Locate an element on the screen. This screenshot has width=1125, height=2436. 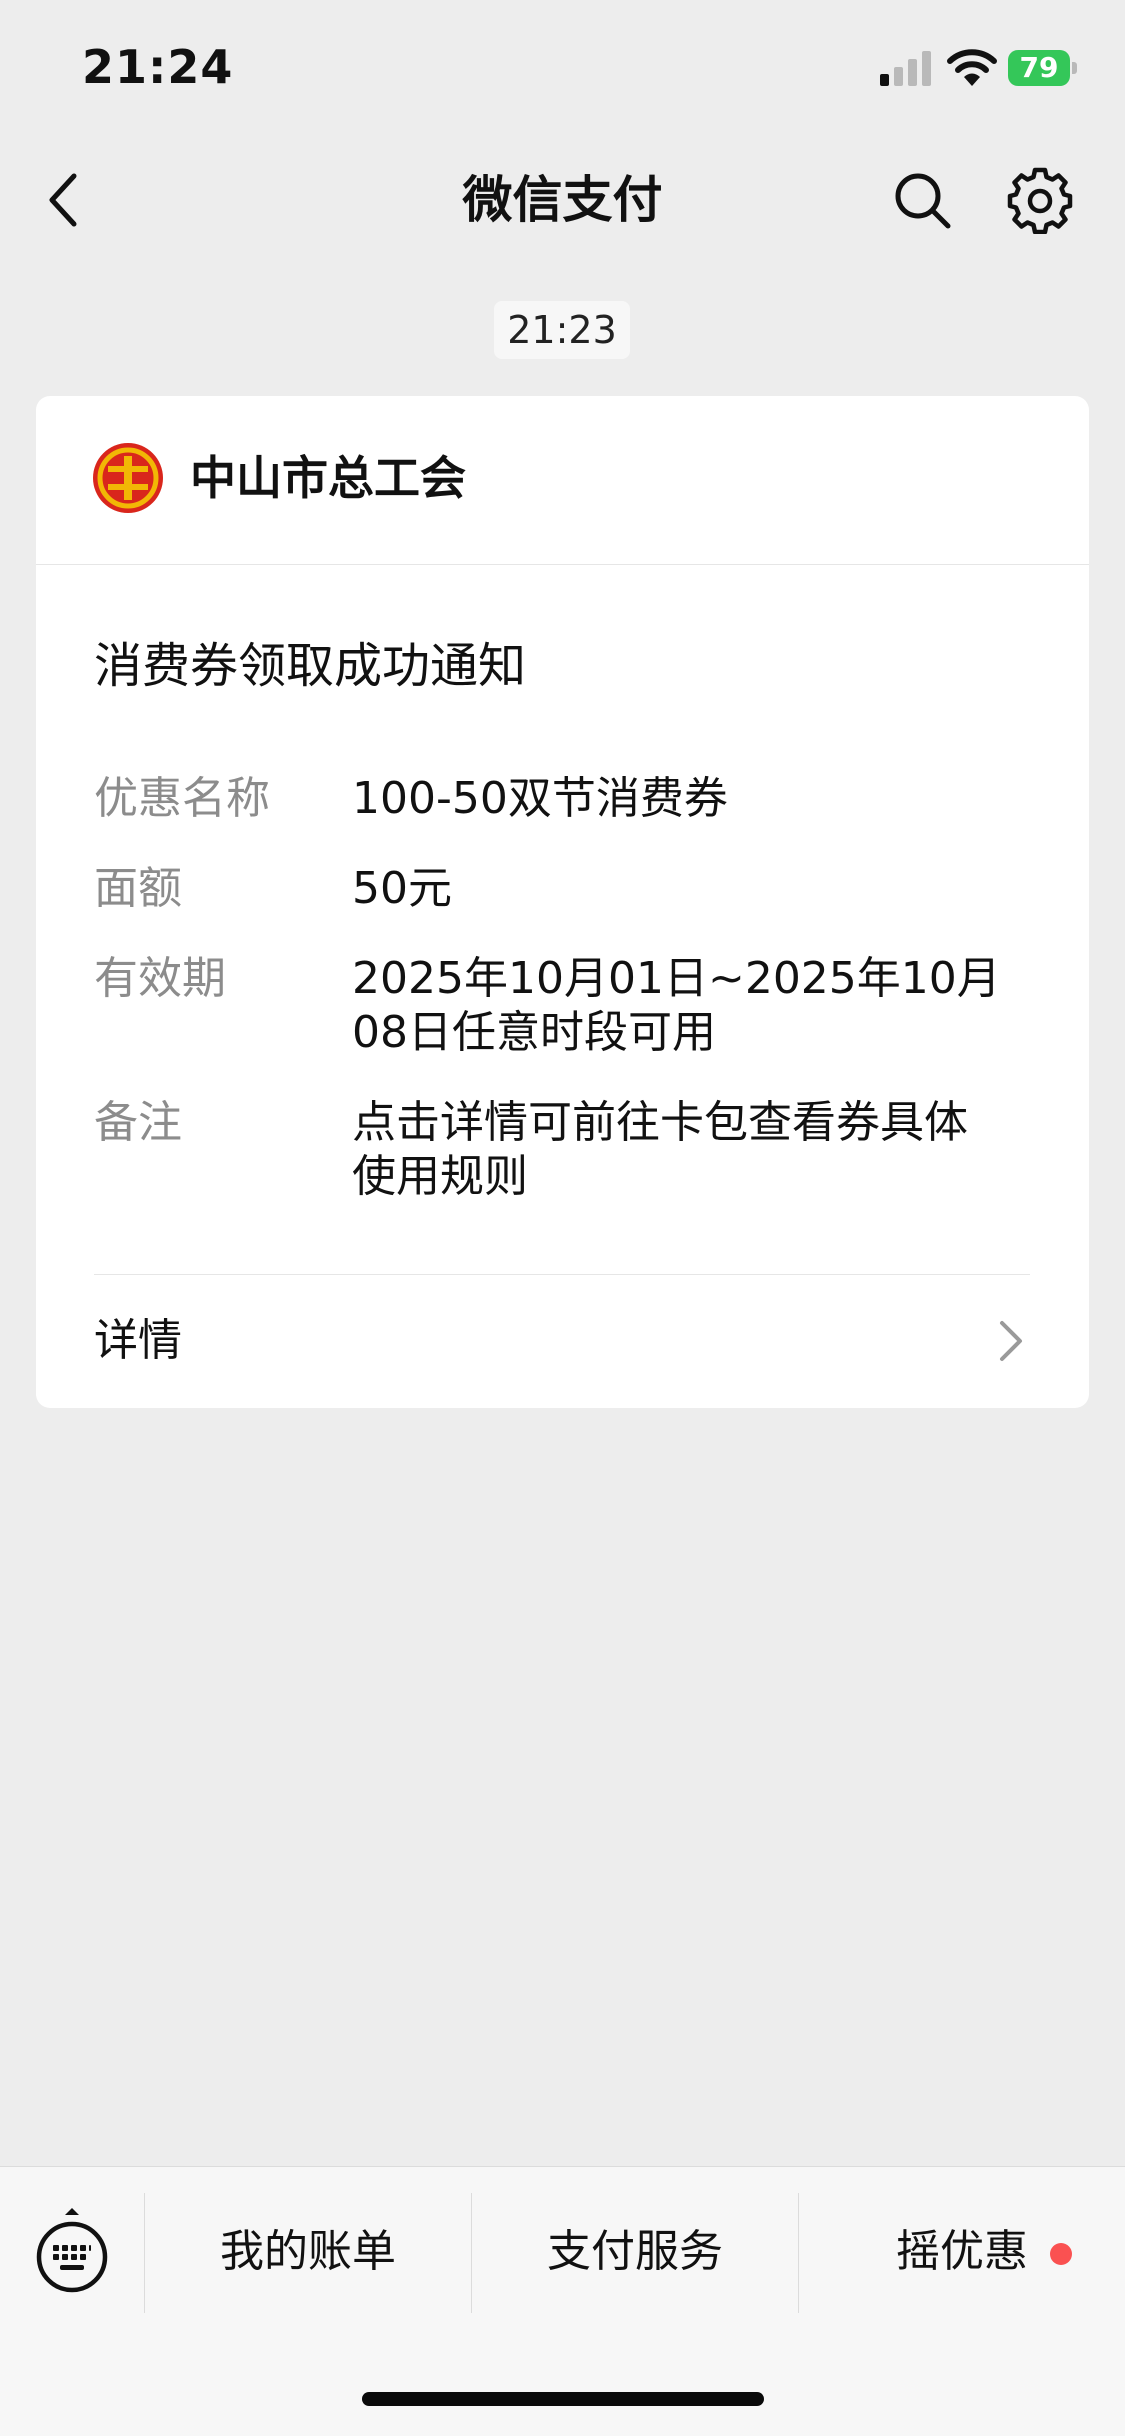
card-header: 中山市总工会 is located at coordinates (562, 480).